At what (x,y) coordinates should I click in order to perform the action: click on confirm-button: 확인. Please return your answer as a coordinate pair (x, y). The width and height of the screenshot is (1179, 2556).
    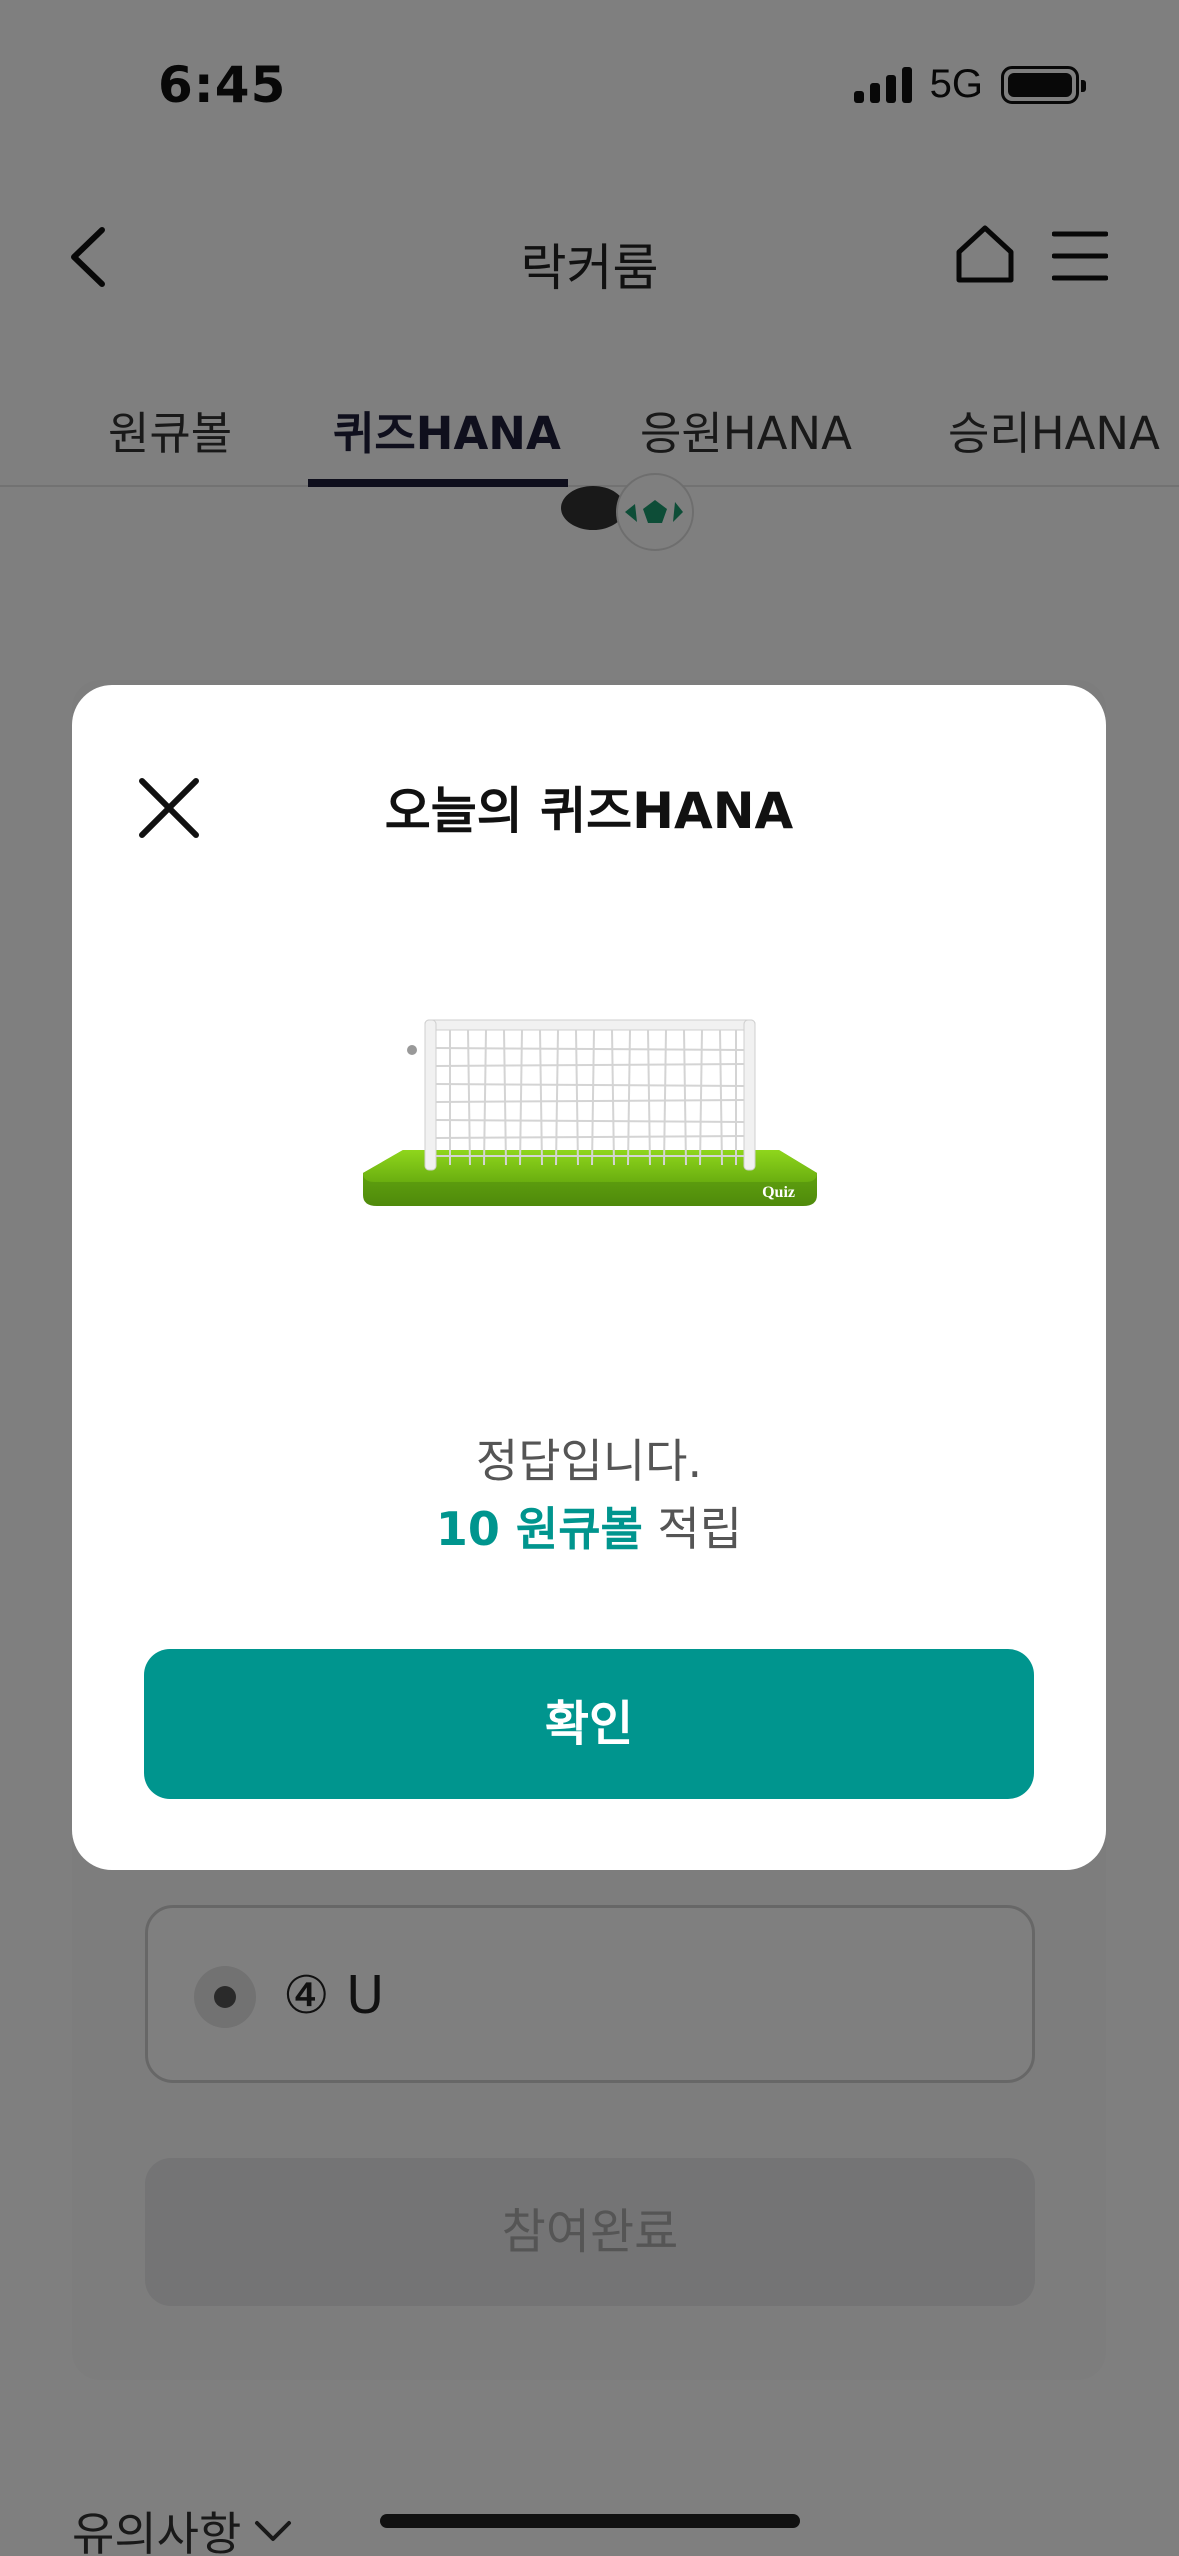
    Looking at the image, I should click on (589, 1724).